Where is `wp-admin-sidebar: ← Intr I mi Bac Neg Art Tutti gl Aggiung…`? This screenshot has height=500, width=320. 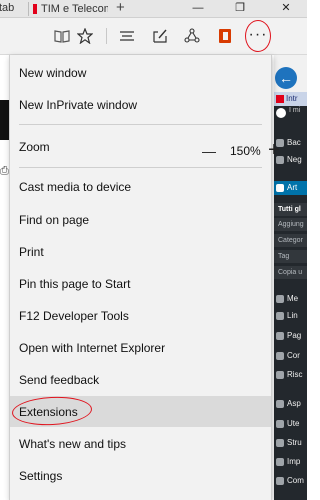
wp-admin-sidebar: ← Intr I mi Bac Neg Art Tutti gl Aggiung… is located at coordinates (290, 277).